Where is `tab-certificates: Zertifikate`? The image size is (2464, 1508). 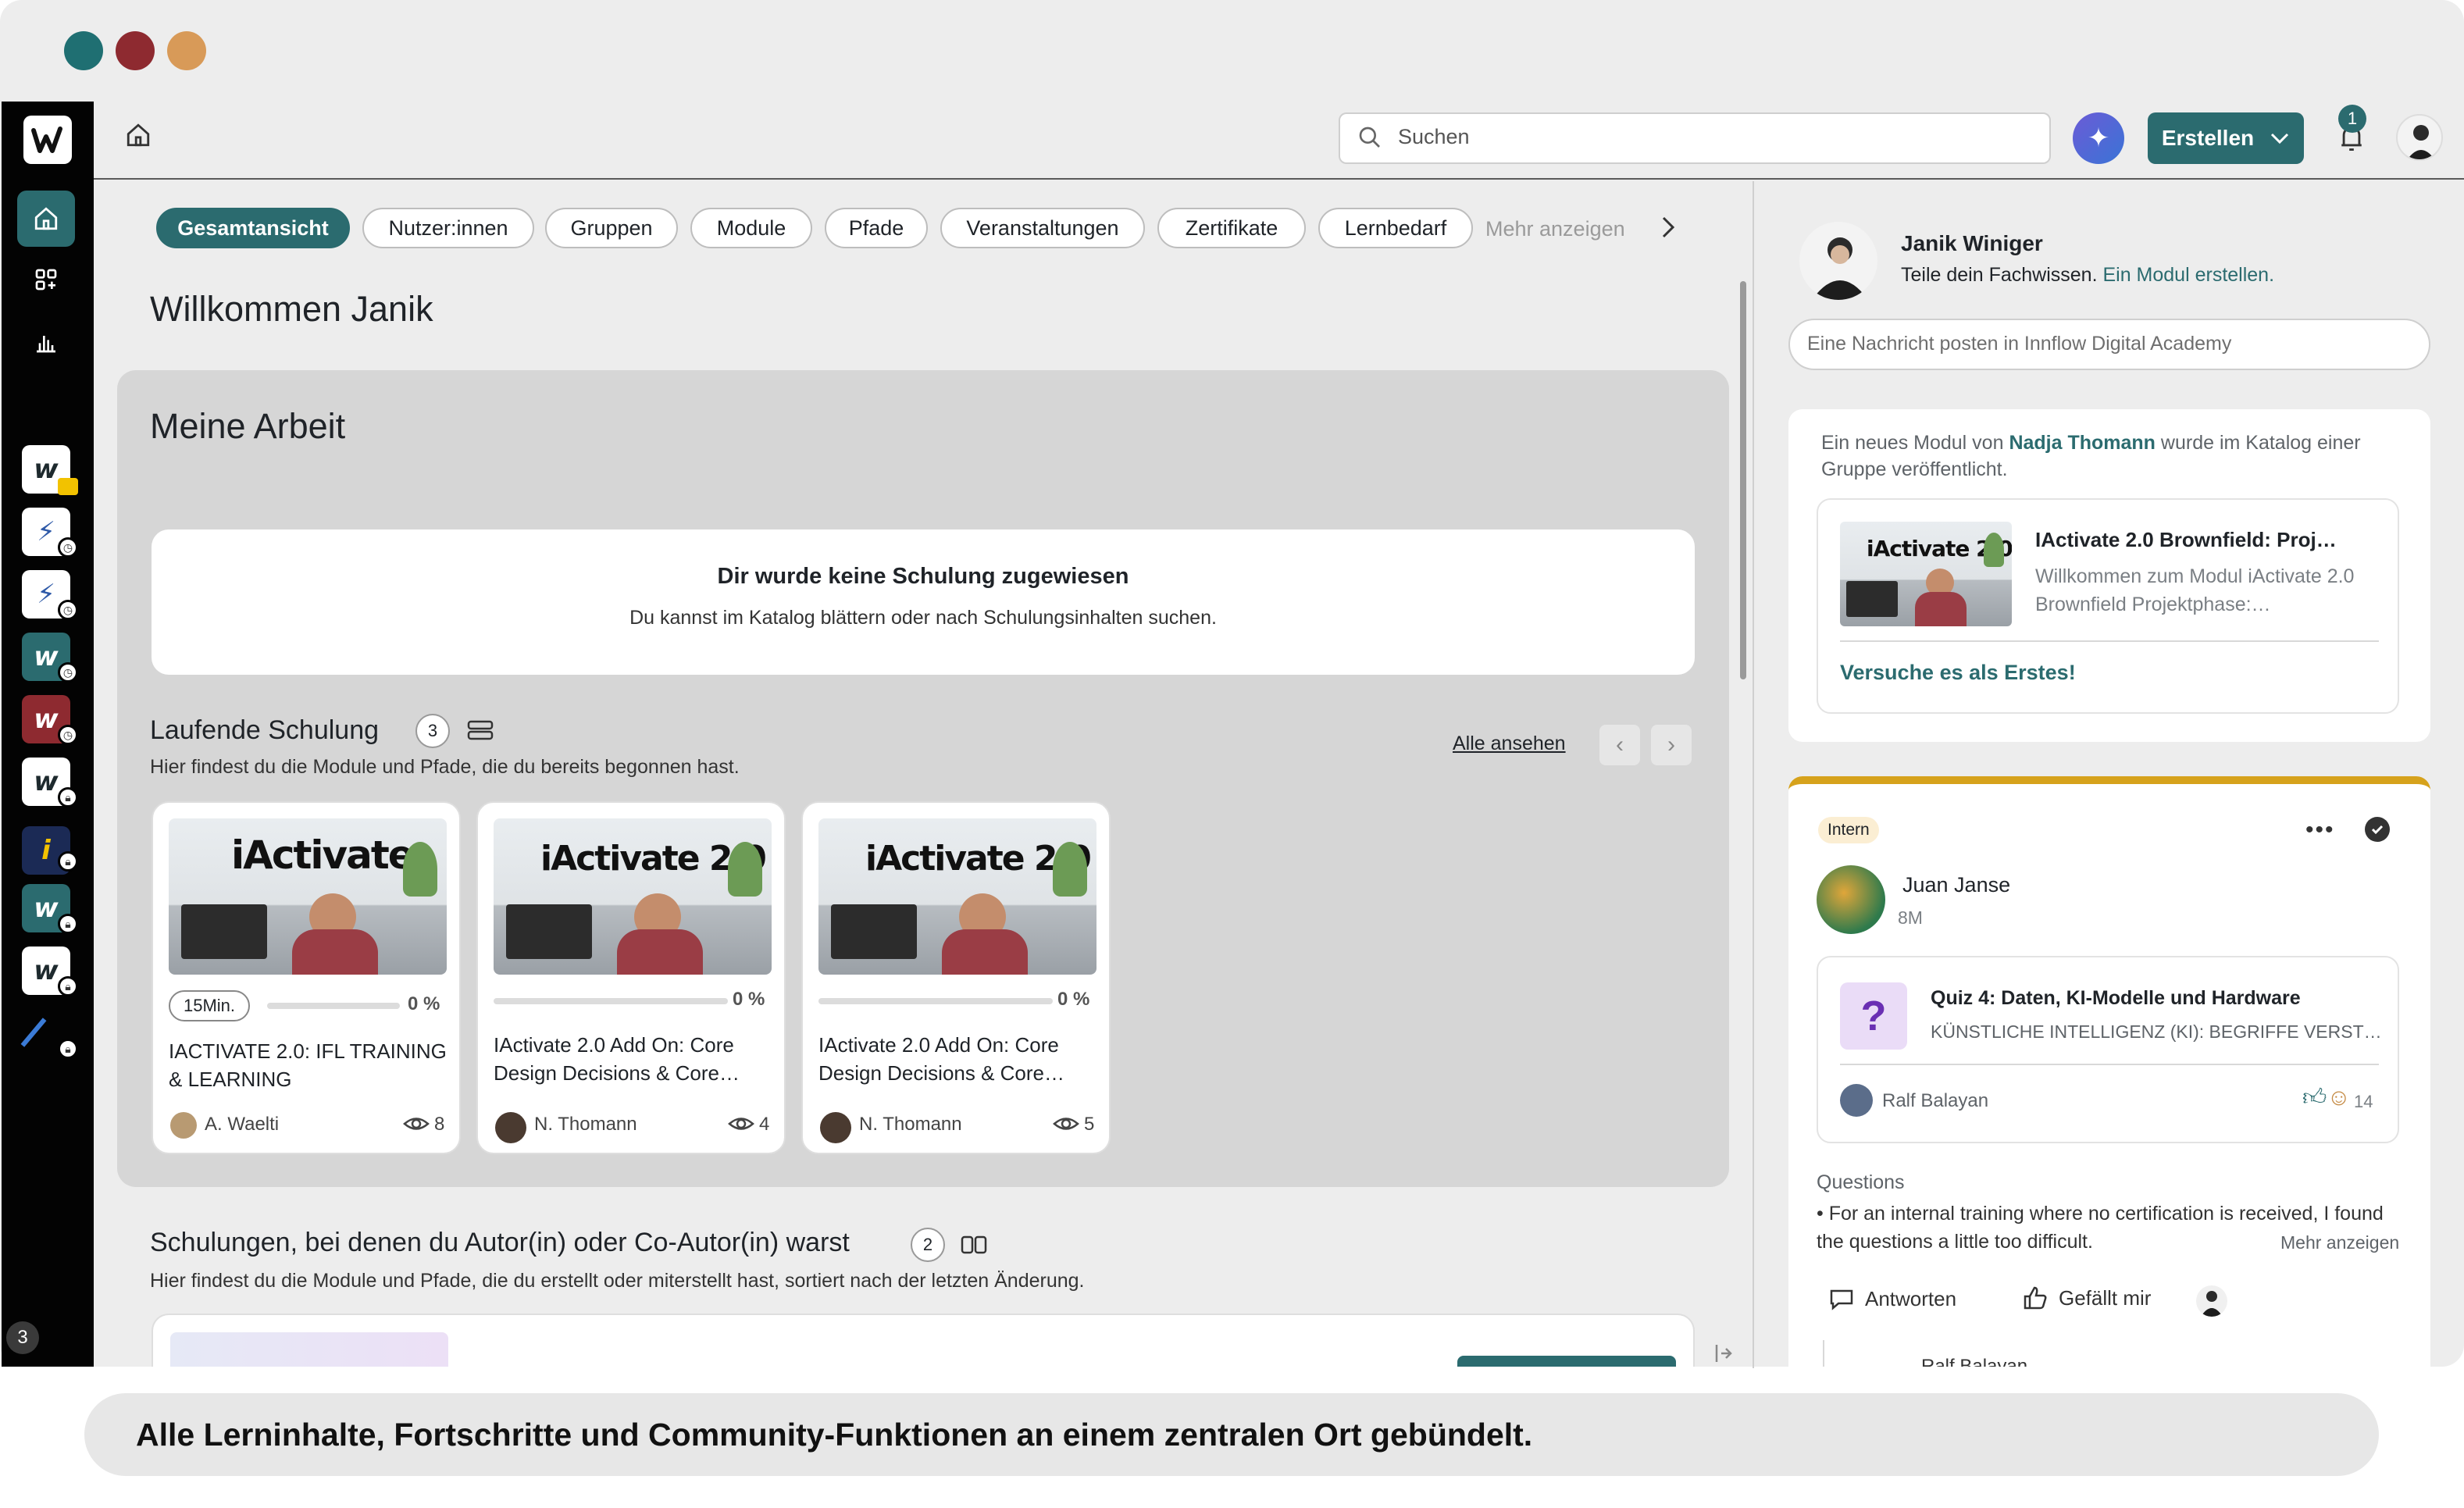
tab-certificates: Zertifikate is located at coordinates (1231, 228).